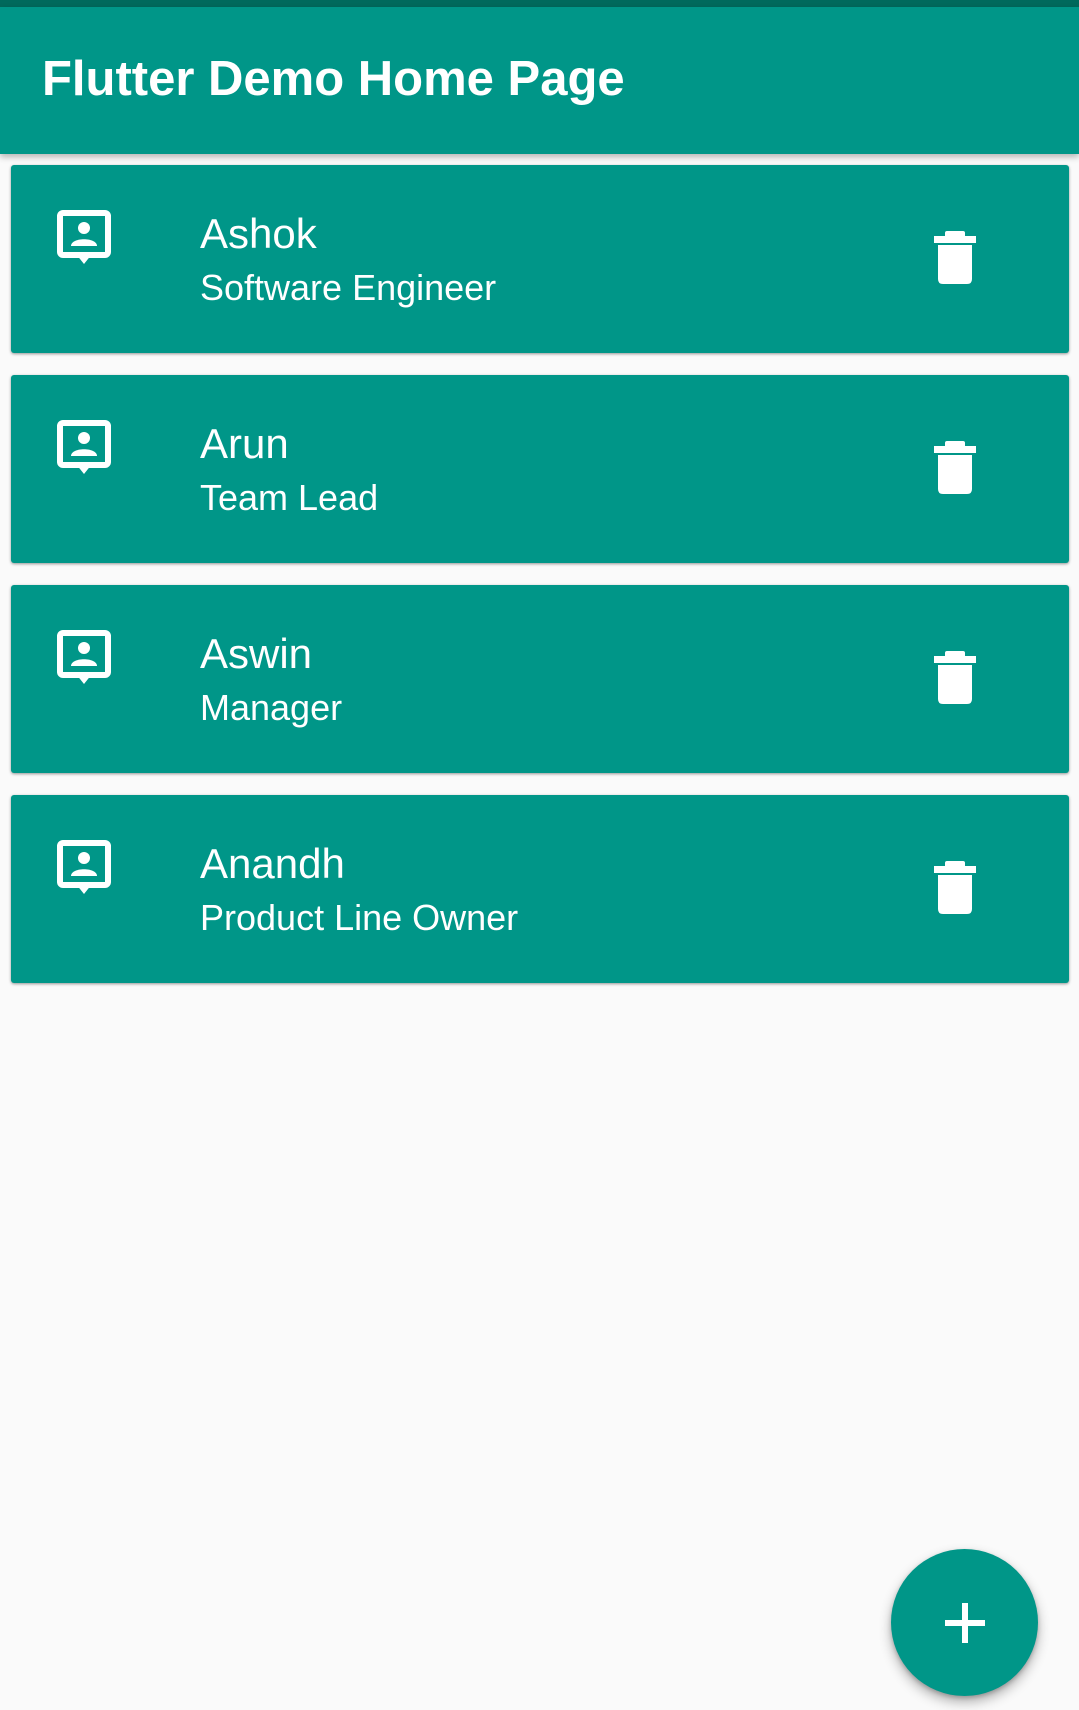 The image size is (1079, 1710). What do you see at coordinates (540, 889) in the screenshot?
I see `contact-card: Anandh Product Line Owner` at bounding box center [540, 889].